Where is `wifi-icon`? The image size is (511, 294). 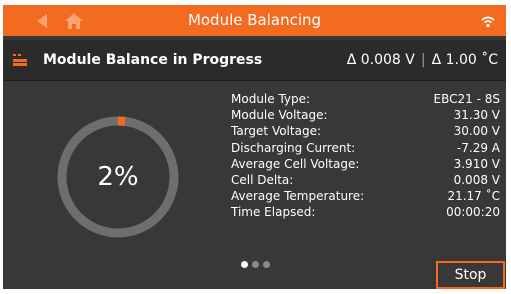
wifi-icon is located at coordinates (488, 22).